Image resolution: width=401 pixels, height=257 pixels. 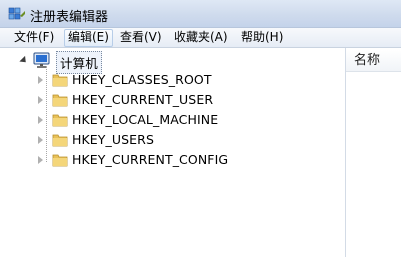 I want to click on values-pane: 名称, so click(x=373, y=152).